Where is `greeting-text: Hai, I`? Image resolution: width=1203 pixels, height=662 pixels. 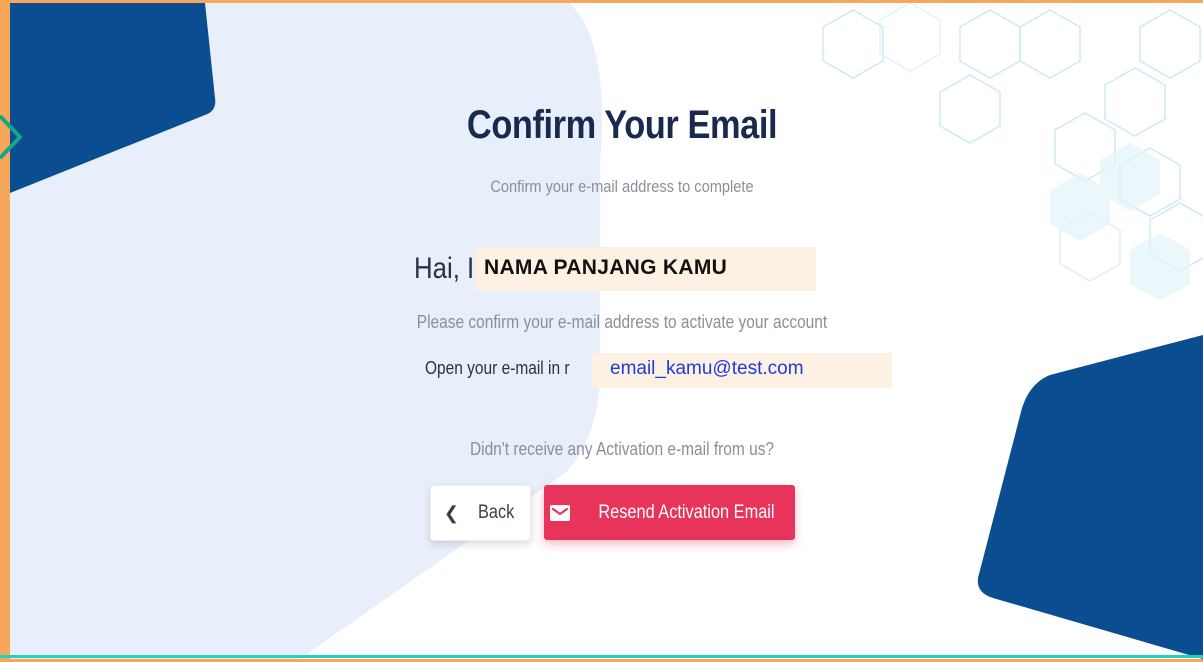
greeting-text: Hai, I is located at coordinates (444, 268).